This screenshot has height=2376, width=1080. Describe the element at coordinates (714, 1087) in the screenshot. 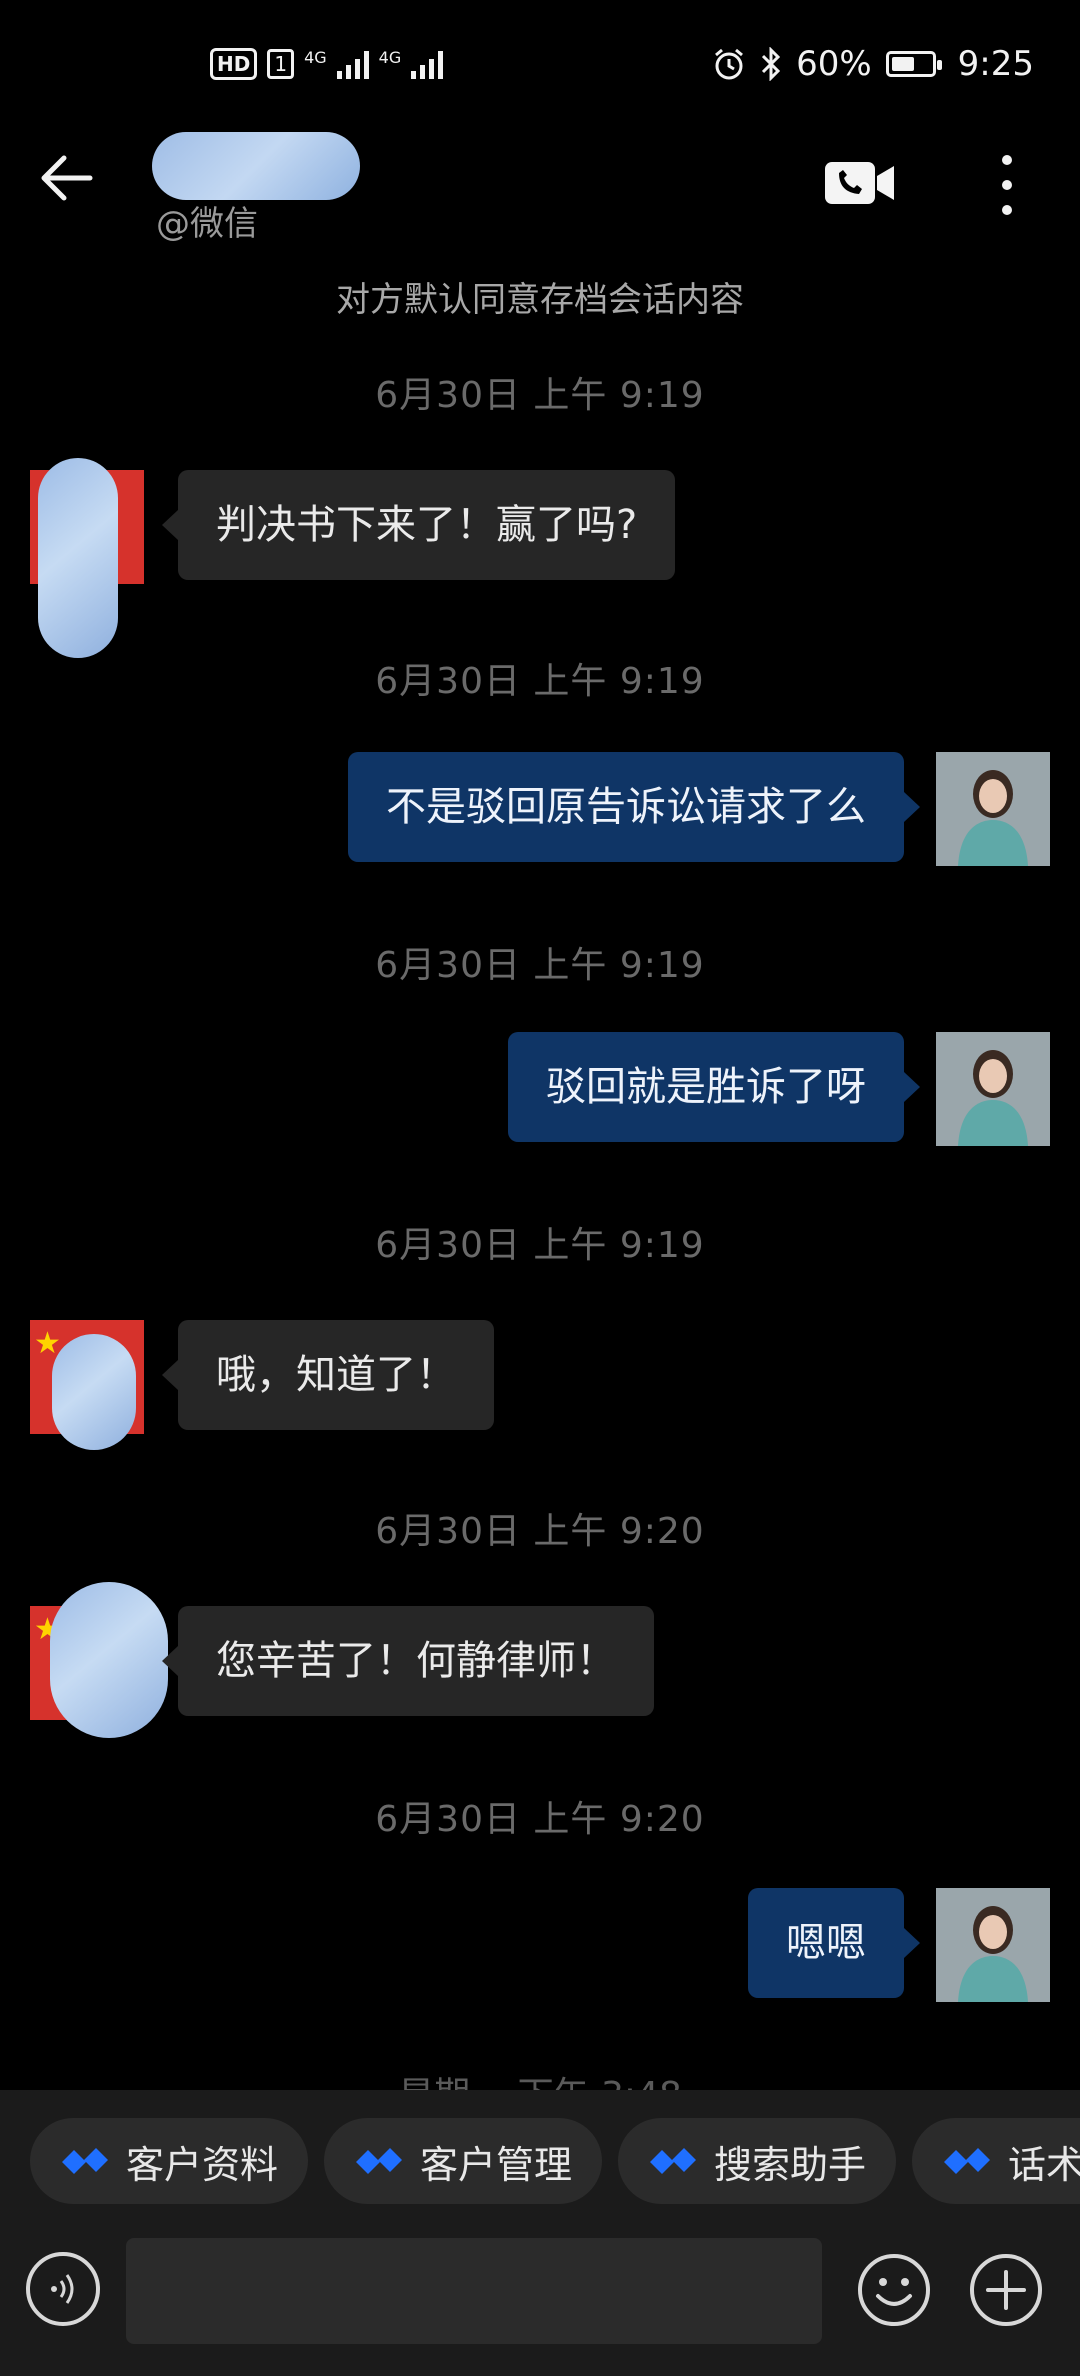

I see `message-bubble-outgoing: 驳回就是胜诉了呀` at that location.